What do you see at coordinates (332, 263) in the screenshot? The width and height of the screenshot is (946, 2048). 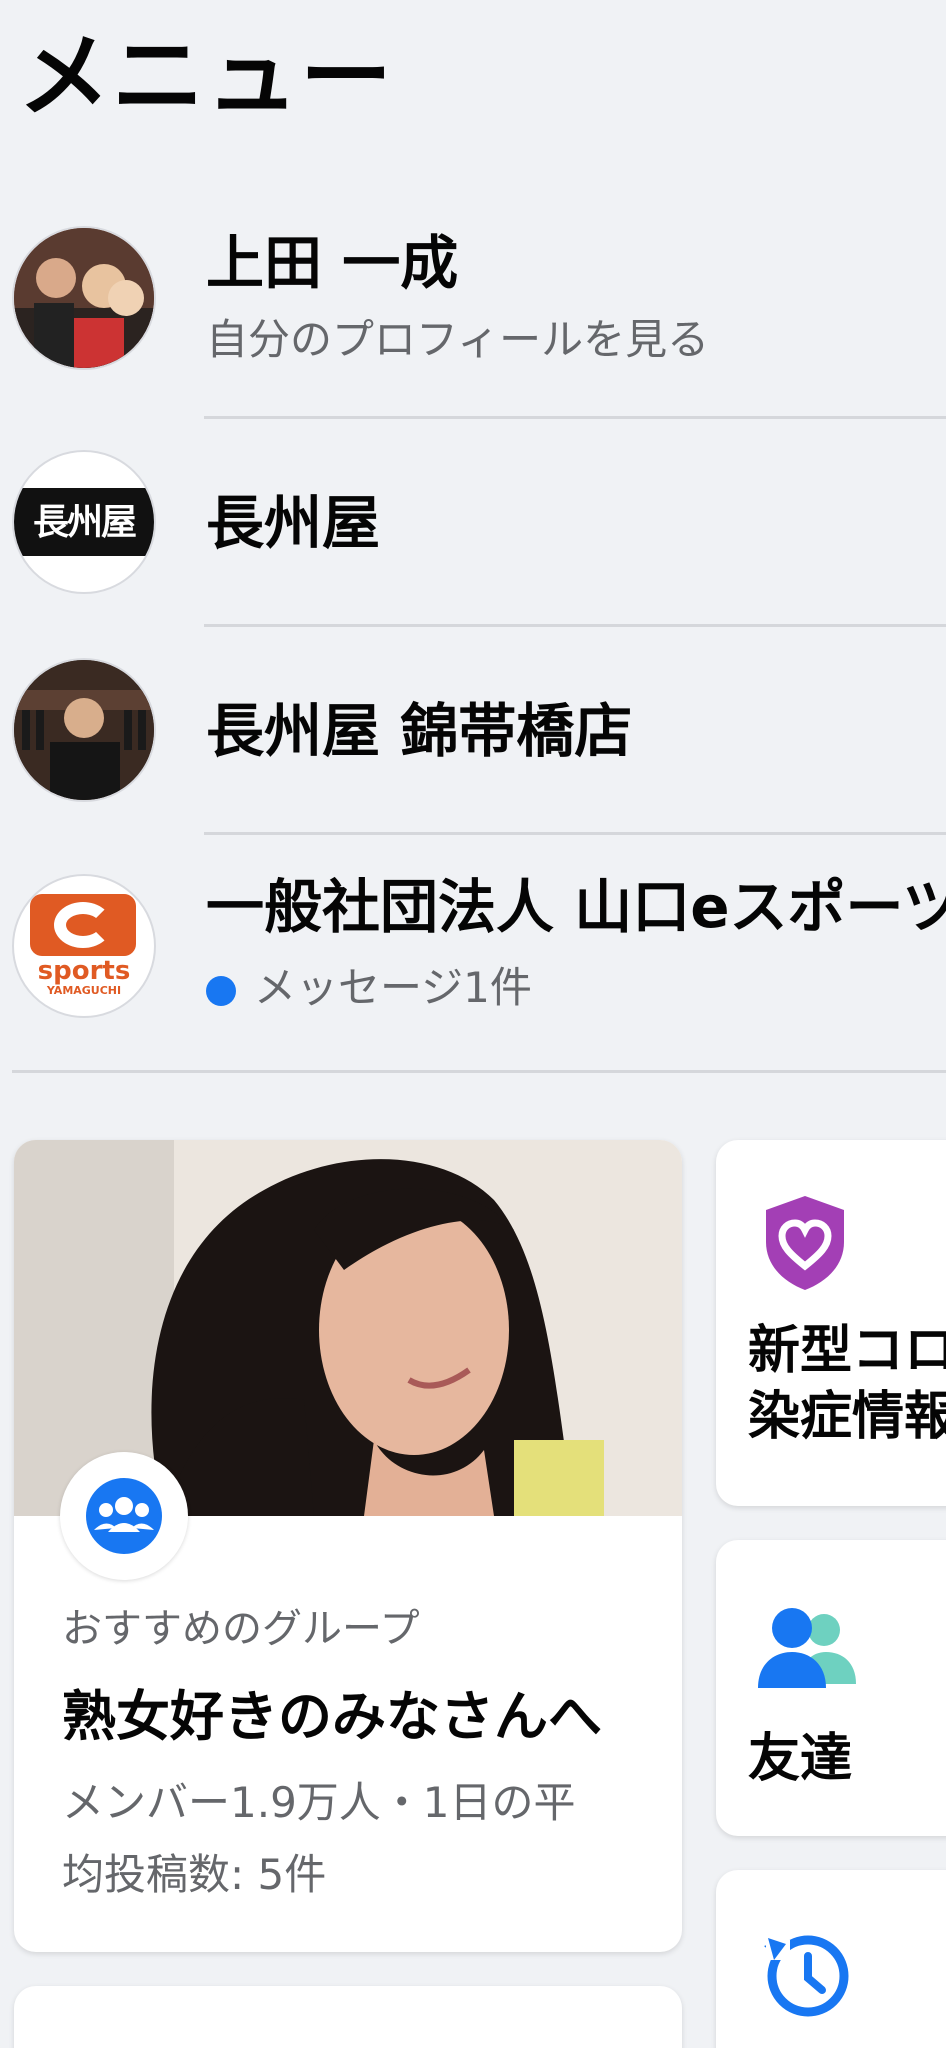 I see `profile-name: 上田 一成` at bounding box center [332, 263].